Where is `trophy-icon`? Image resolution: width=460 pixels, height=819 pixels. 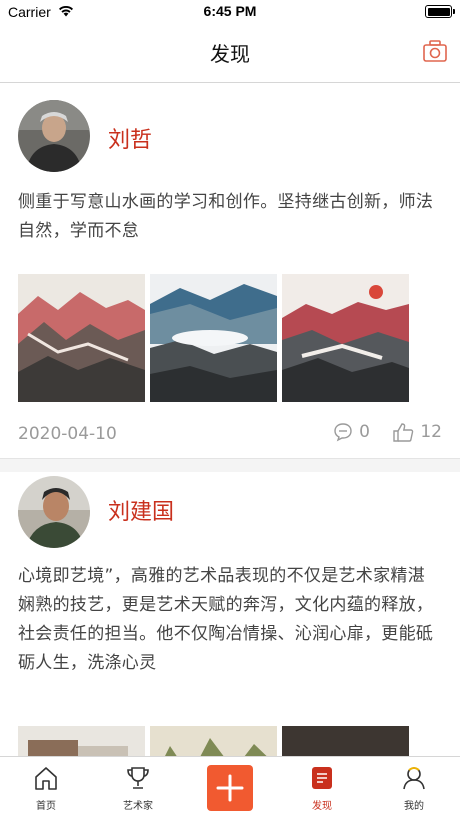 trophy-icon is located at coordinates (138, 778).